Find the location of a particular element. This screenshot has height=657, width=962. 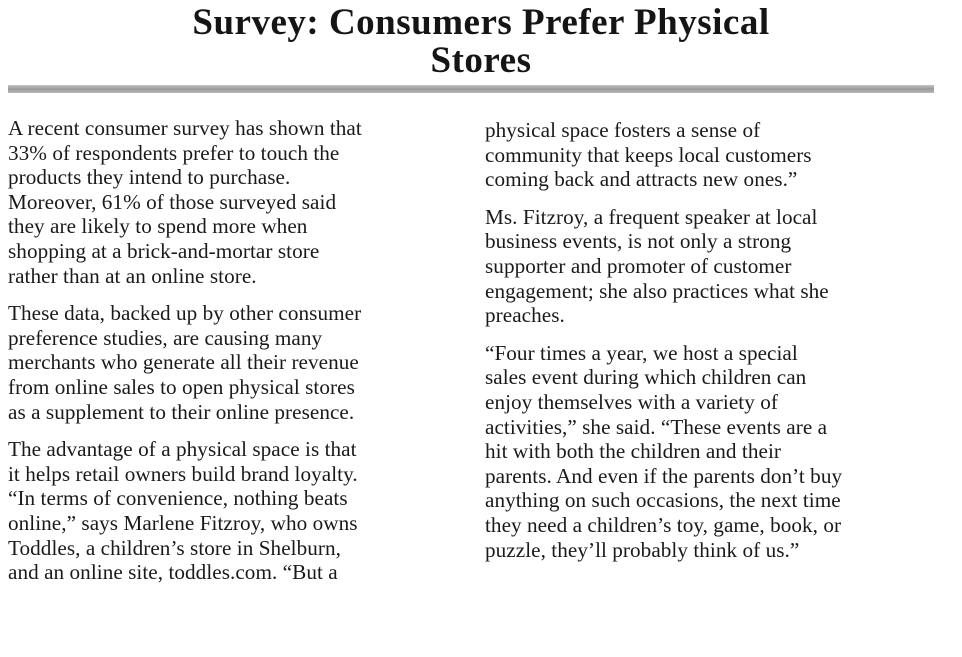

text-line: Moreover, 61% of those surveyed said is located at coordinates (172, 201).